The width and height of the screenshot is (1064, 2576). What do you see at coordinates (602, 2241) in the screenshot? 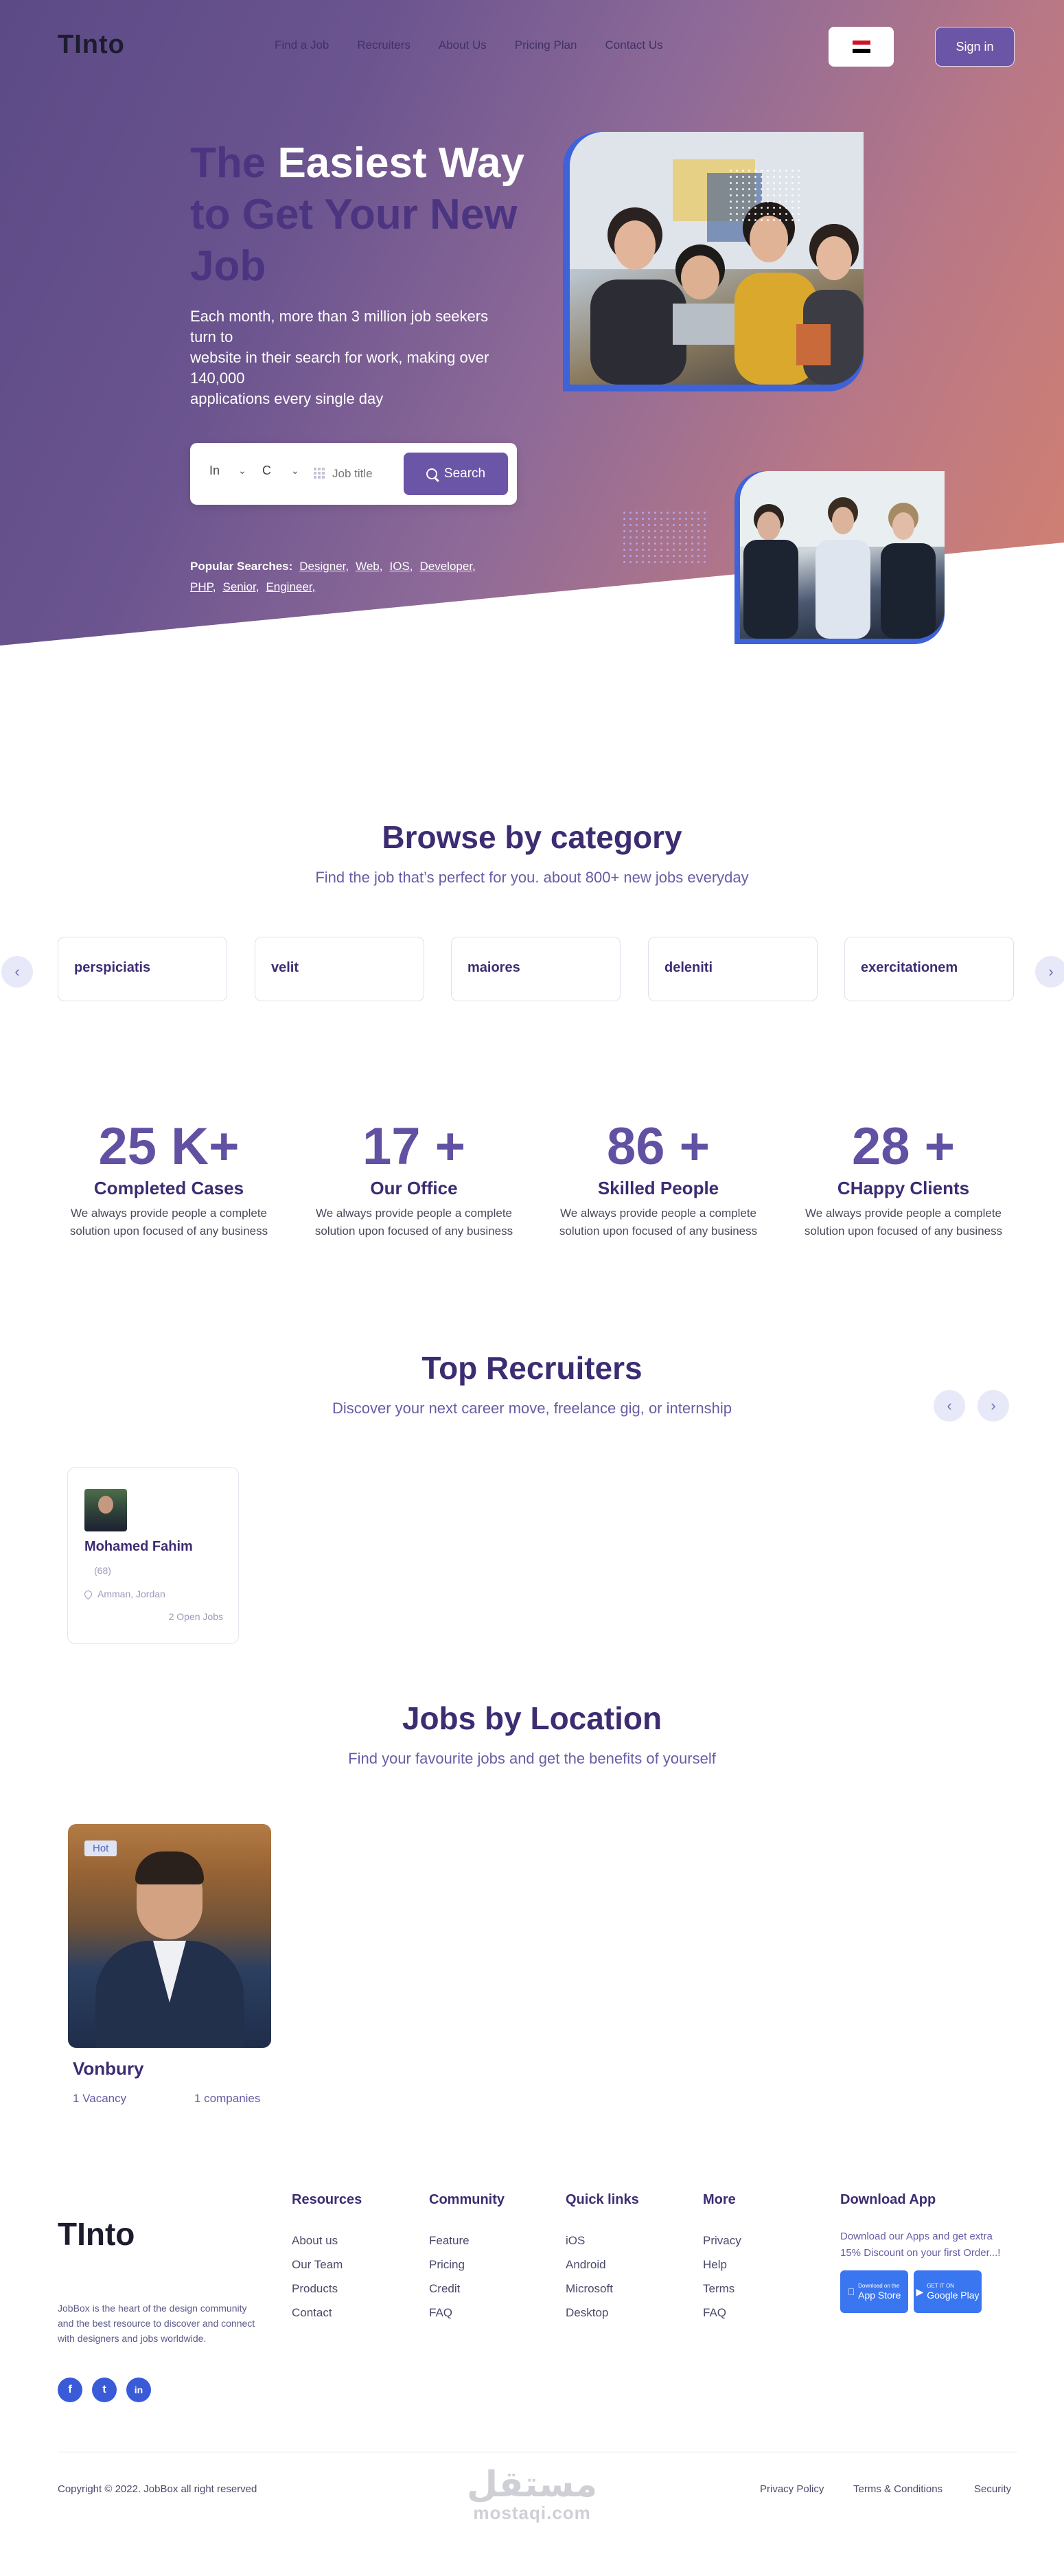
I see `footer-link: iOS` at bounding box center [602, 2241].